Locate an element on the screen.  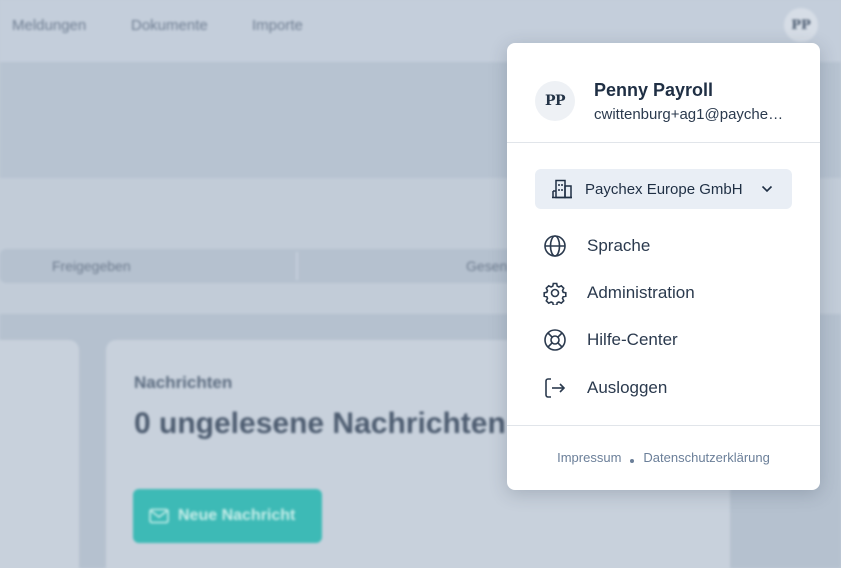
segment-gesendet: Gesen is located at coordinates (486, 266).